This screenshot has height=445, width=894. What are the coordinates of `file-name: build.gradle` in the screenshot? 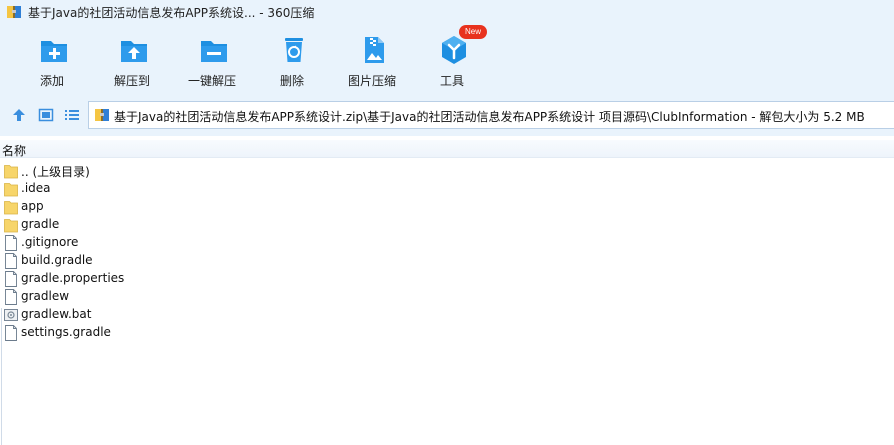 It's located at (57, 260).